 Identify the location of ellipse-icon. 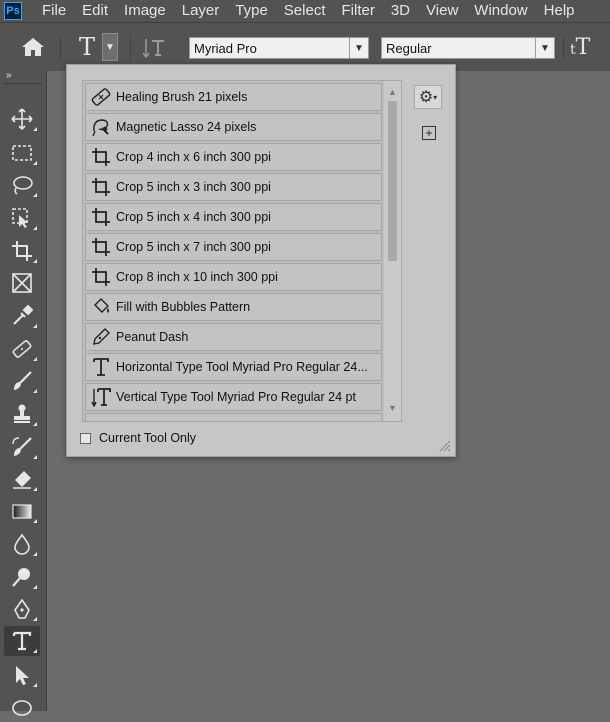
(22, 708).